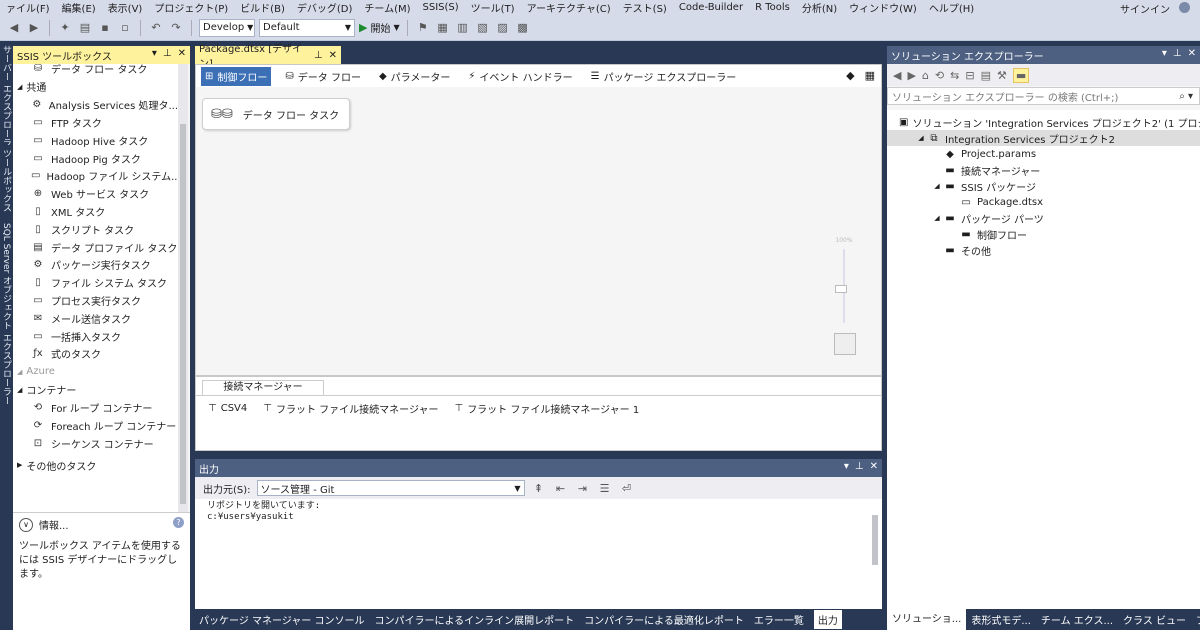 The image size is (1200, 630). What do you see at coordinates (6, 95) in the screenshot?
I see `side-tab-server-explorer: サーバー エクスプローラー` at bounding box center [6, 95].